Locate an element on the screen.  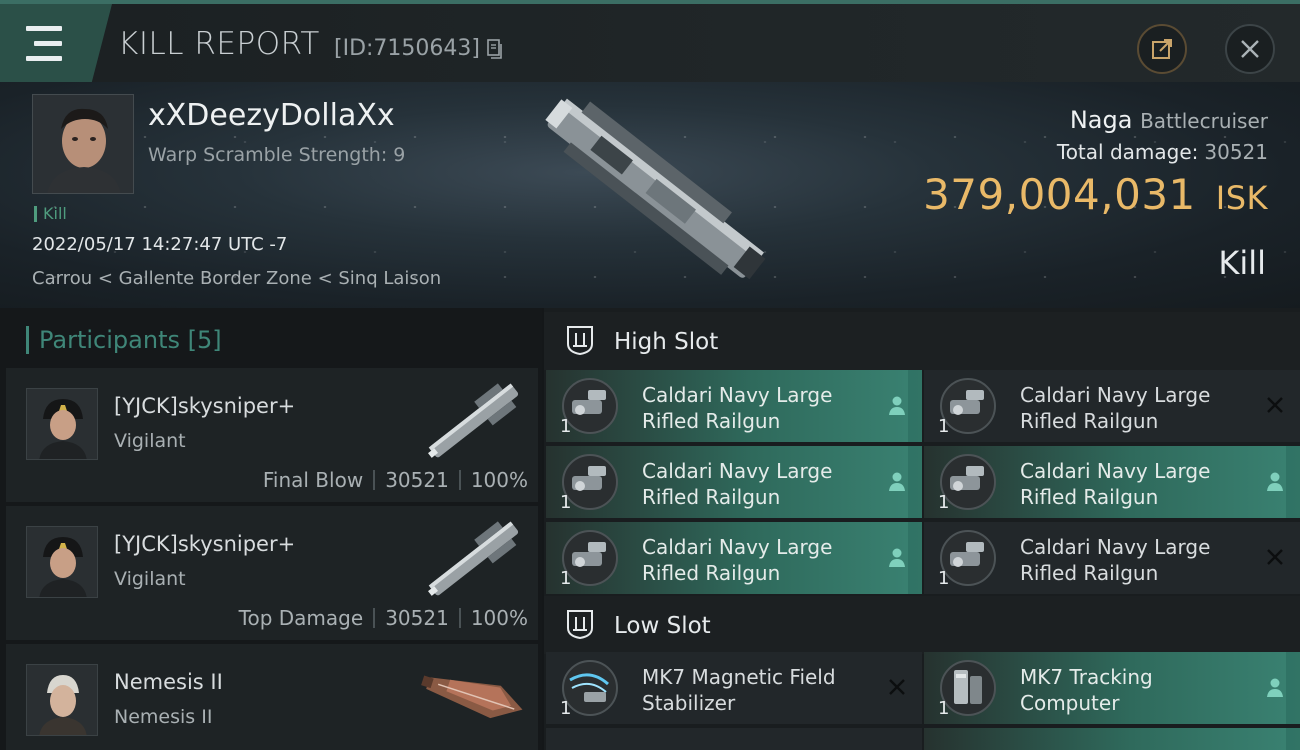
total-damage-value: 30521 is located at coordinates (1236, 152).